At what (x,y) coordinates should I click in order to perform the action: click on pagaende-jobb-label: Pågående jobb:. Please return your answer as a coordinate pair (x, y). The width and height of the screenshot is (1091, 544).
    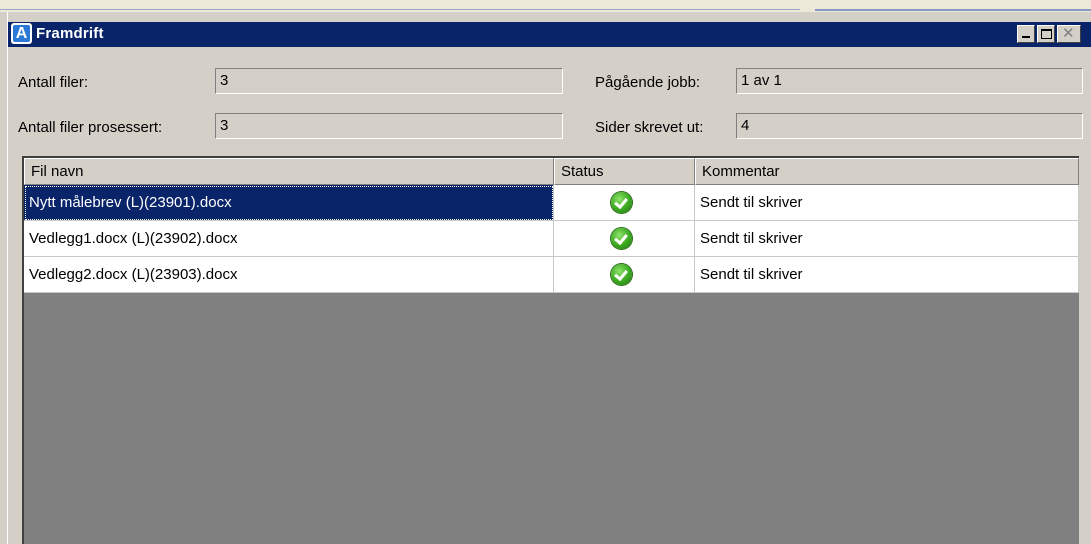
    Looking at the image, I should click on (648, 82).